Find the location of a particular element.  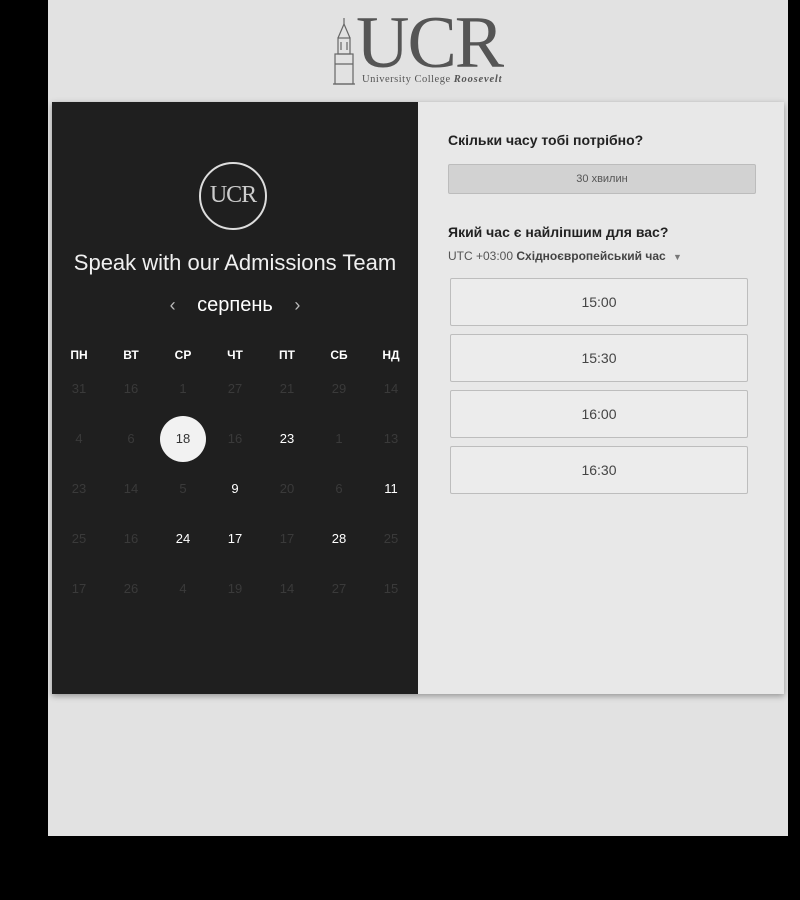

calendar-day: 26 is located at coordinates (131, 589).